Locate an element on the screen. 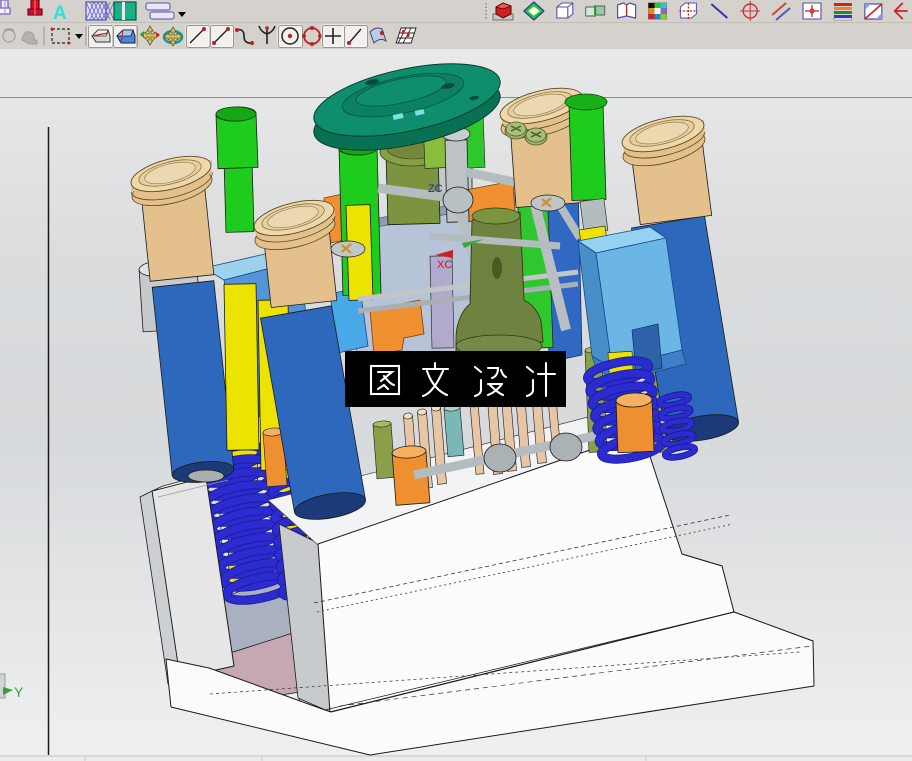  svg-text: ZC is located at coordinates (435, 189).